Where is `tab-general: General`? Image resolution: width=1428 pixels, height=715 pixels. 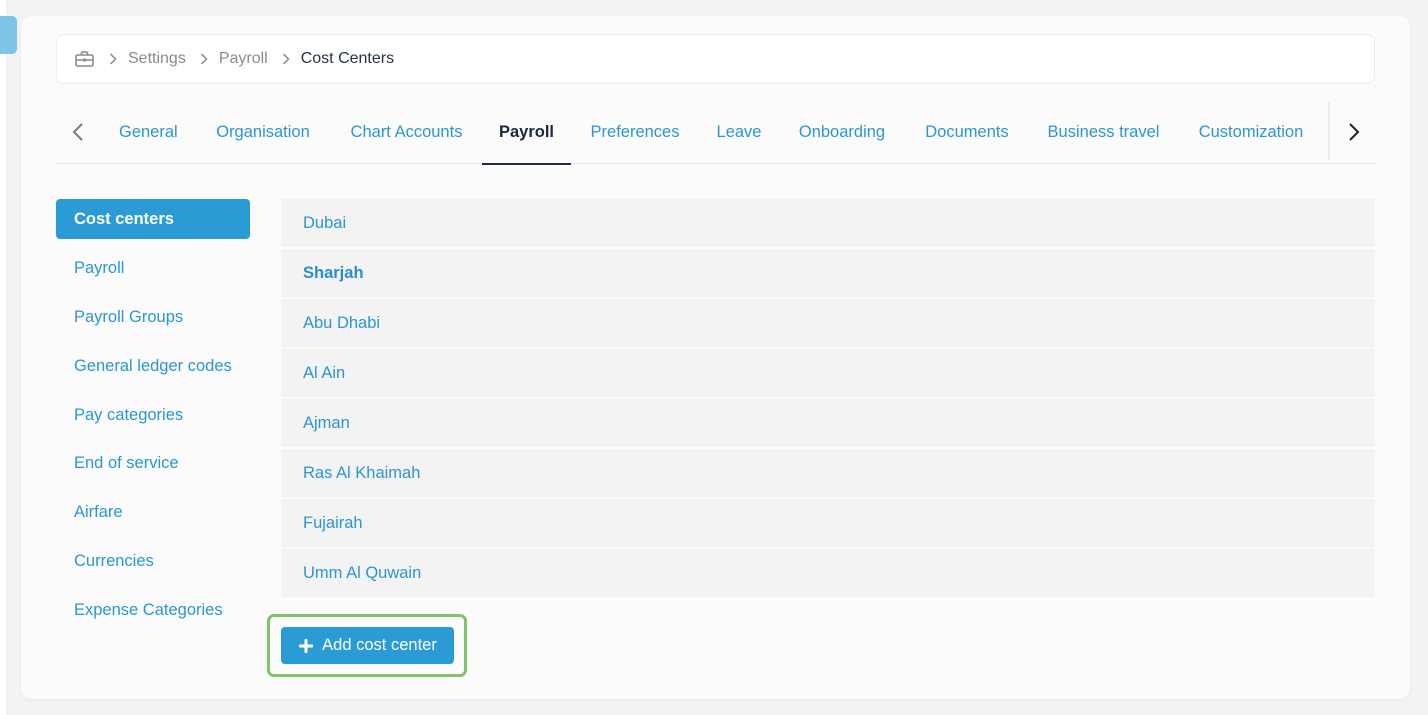 tab-general: General is located at coordinates (148, 132).